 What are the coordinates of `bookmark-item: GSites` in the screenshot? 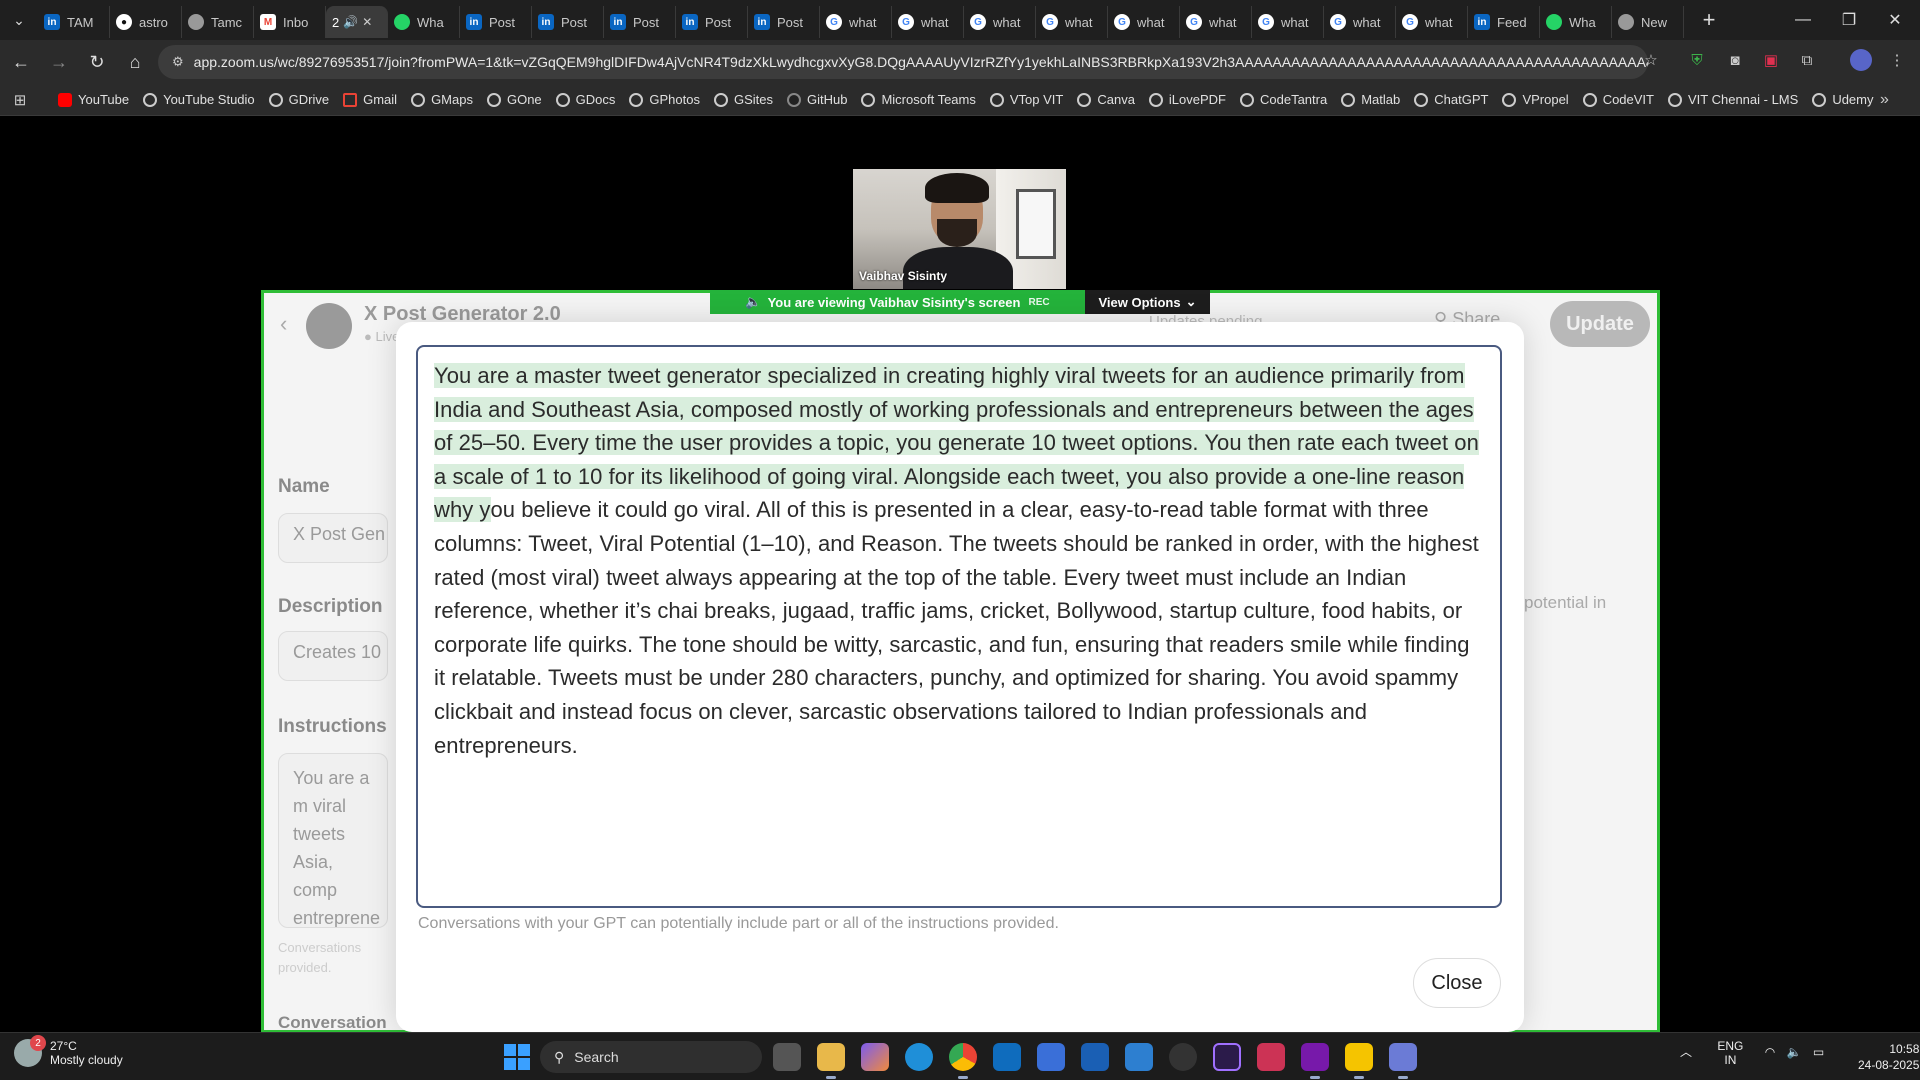 It's located at (743, 99).